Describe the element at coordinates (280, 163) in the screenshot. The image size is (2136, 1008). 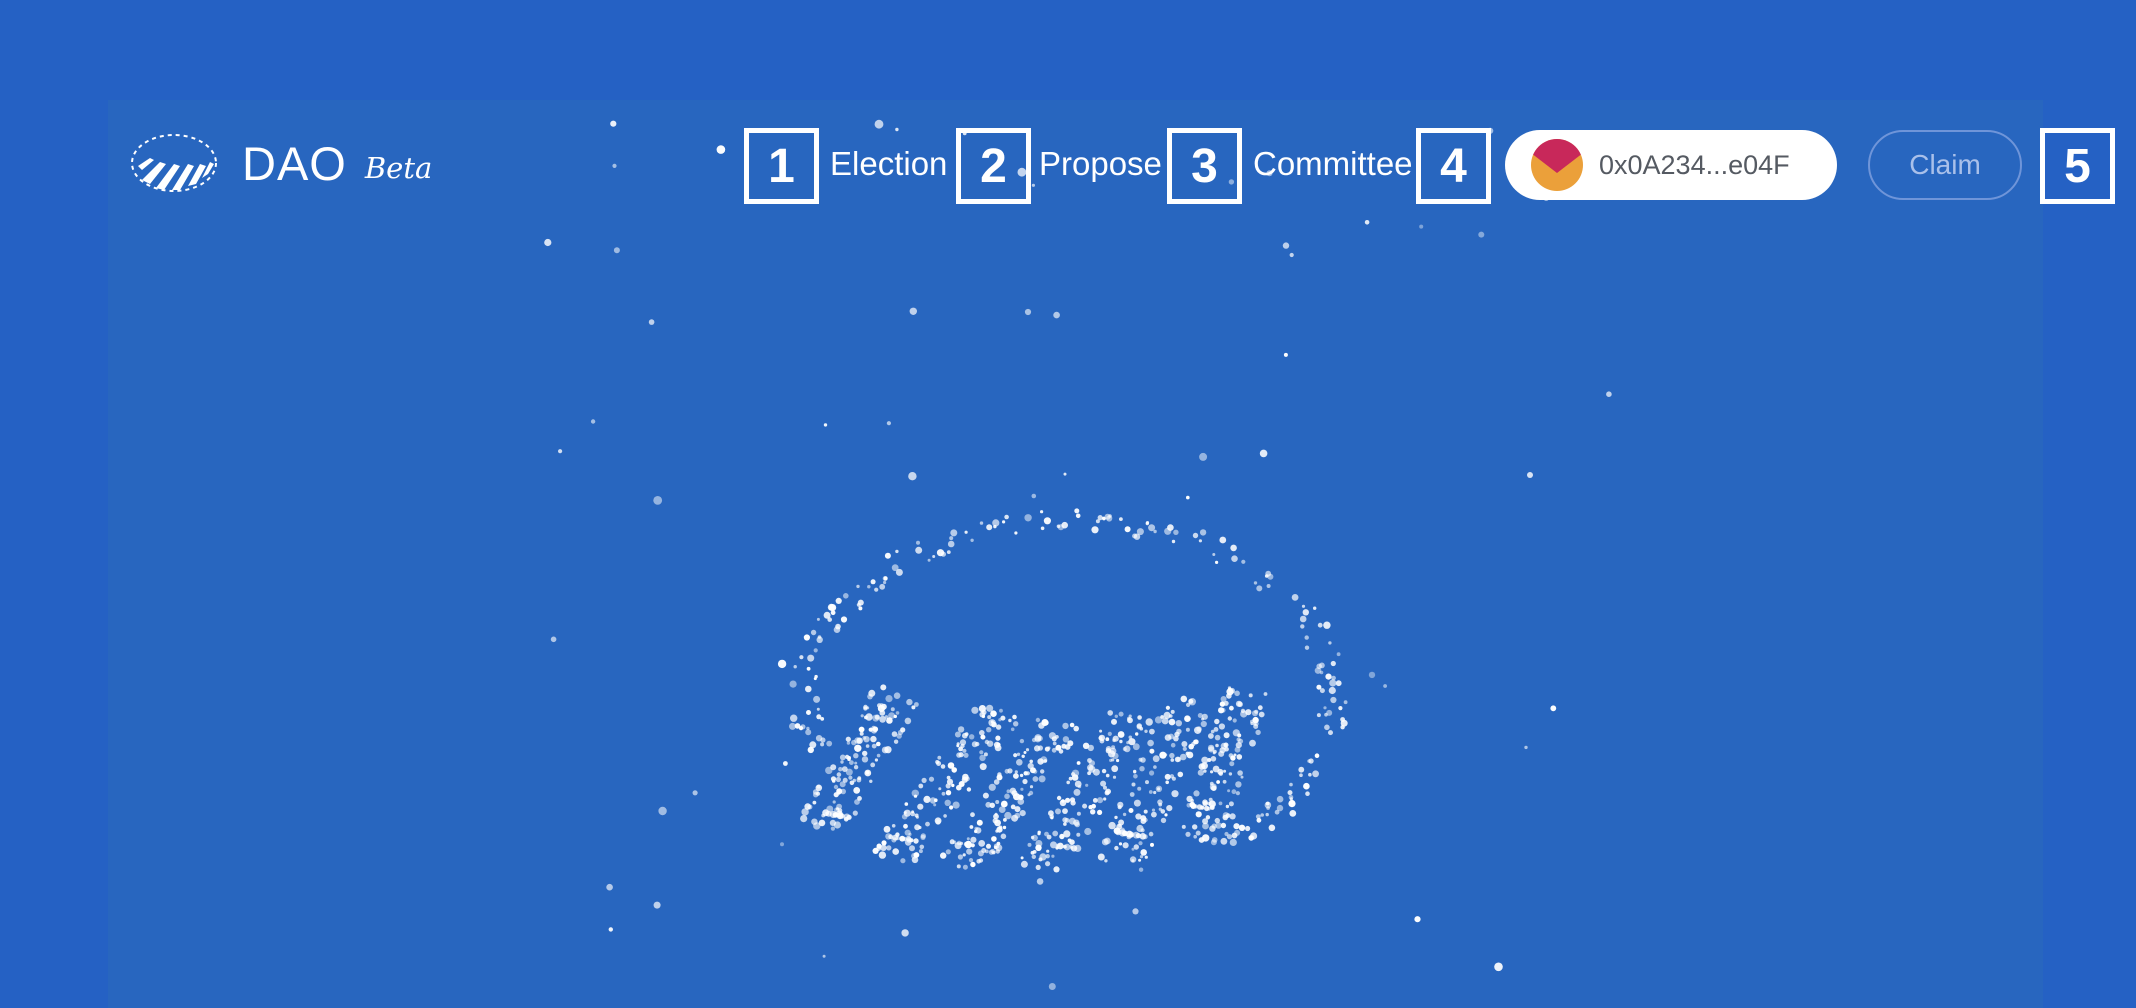
I see `brand-logo: DAO Beta` at that location.